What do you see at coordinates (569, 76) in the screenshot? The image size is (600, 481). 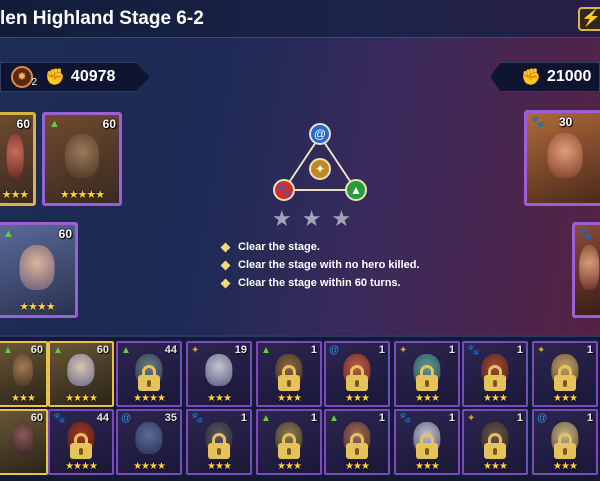 I see `enemy-power-value: 21000` at bounding box center [569, 76].